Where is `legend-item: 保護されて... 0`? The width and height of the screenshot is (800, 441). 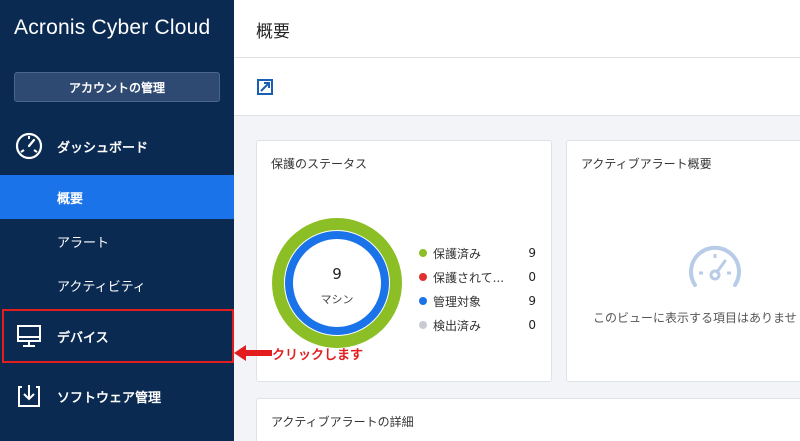 legend-item: 保護されて... 0 is located at coordinates (481, 277).